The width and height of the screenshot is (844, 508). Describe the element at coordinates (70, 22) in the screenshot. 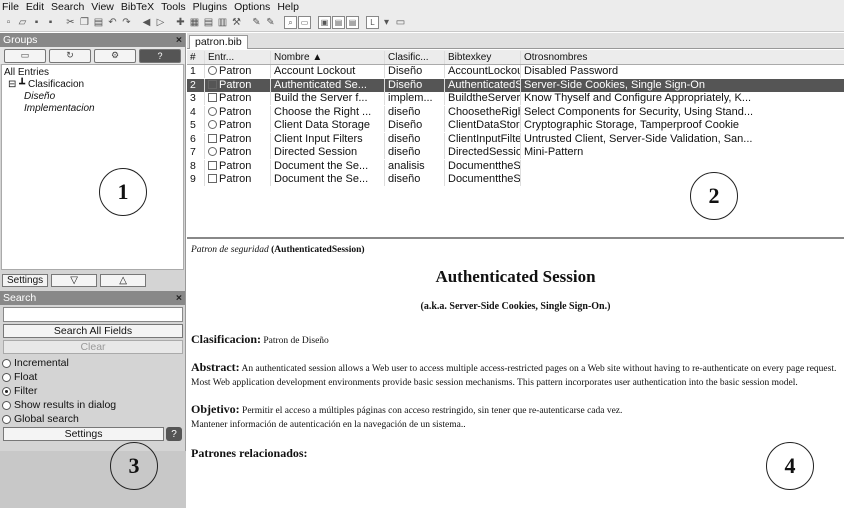

I see `cut-icon: ✂` at that location.